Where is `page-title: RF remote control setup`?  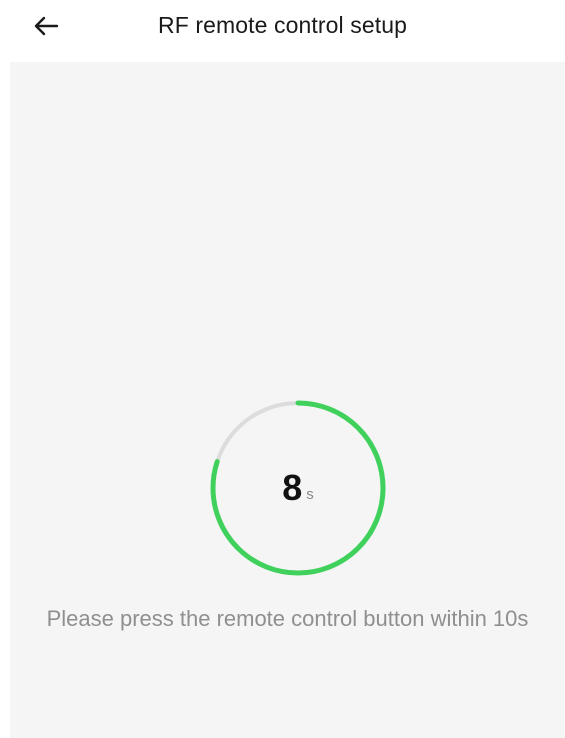
page-title: RF remote control setup is located at coordinates (282, 25).